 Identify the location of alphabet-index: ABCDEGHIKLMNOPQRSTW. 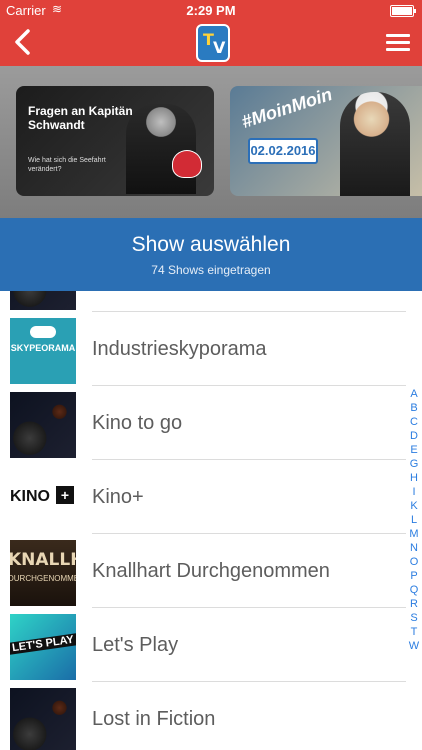
(414, 520).